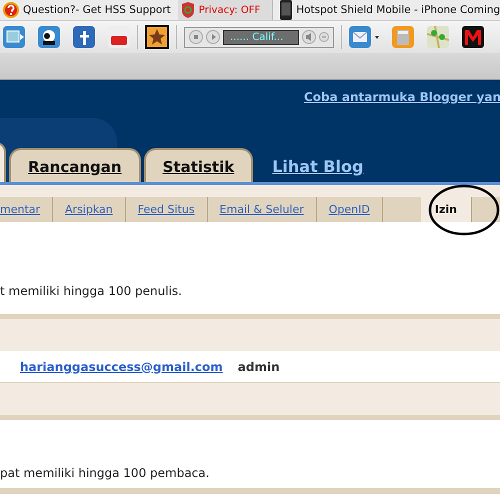  I want to click on play-icon, so click(213, 37).